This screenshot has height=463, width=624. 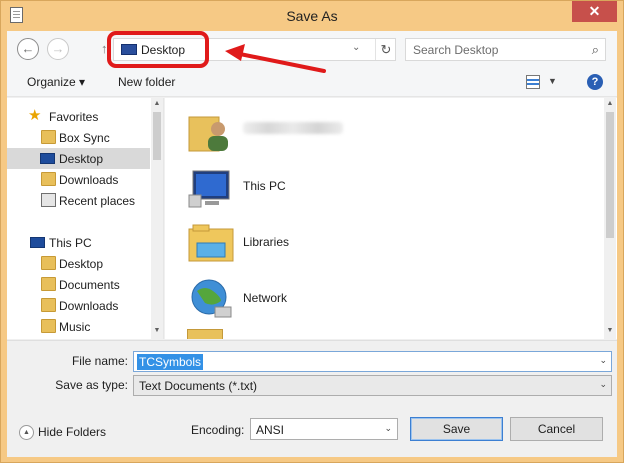 What do you see at coordinates (270, 430) in the screenshot?
I see `encoding-value: ANSI` at bounding box center [270, 430].